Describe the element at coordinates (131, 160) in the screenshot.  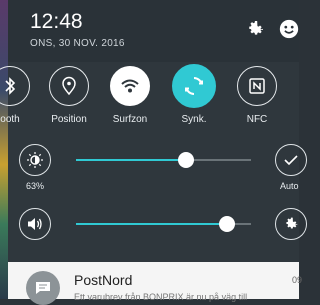
I see `brightness-fill` at that location.